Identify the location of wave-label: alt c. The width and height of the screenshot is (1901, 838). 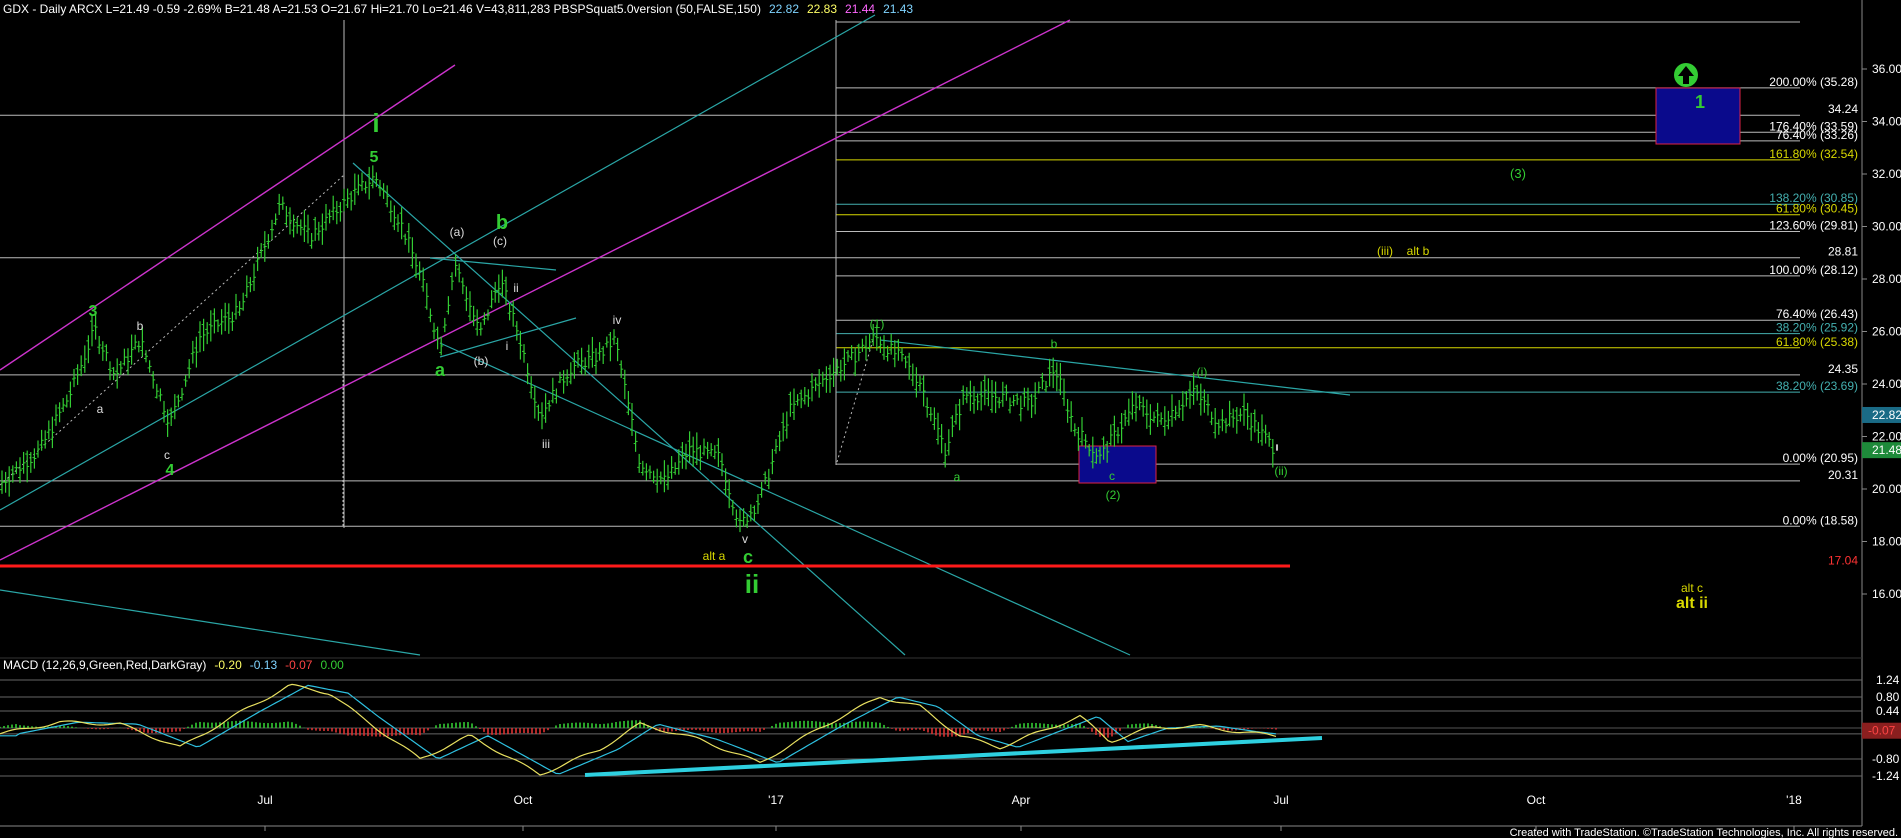
(1692, 588).